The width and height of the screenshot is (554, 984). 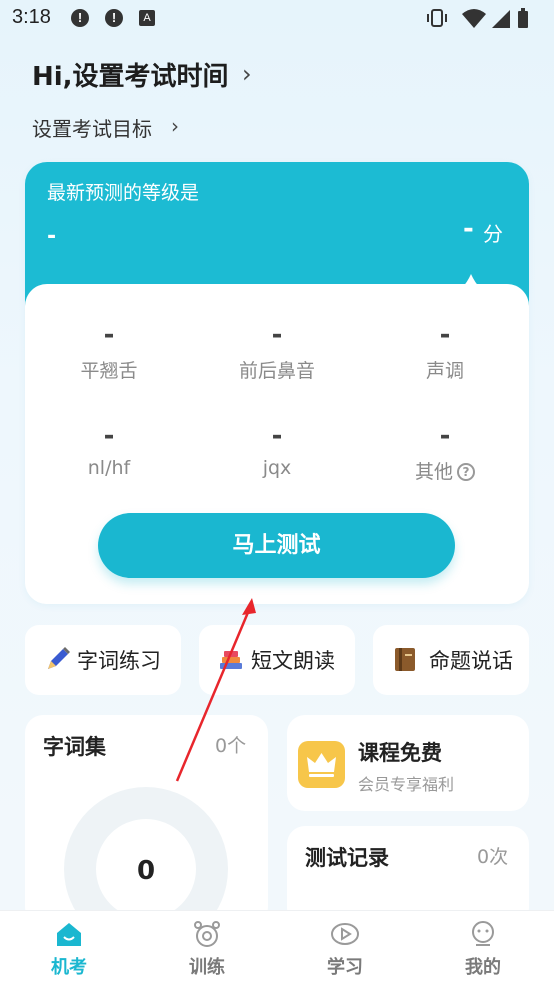 I want to click on exam-goal-link: 设置考试目标, so click(x=92, y=127).